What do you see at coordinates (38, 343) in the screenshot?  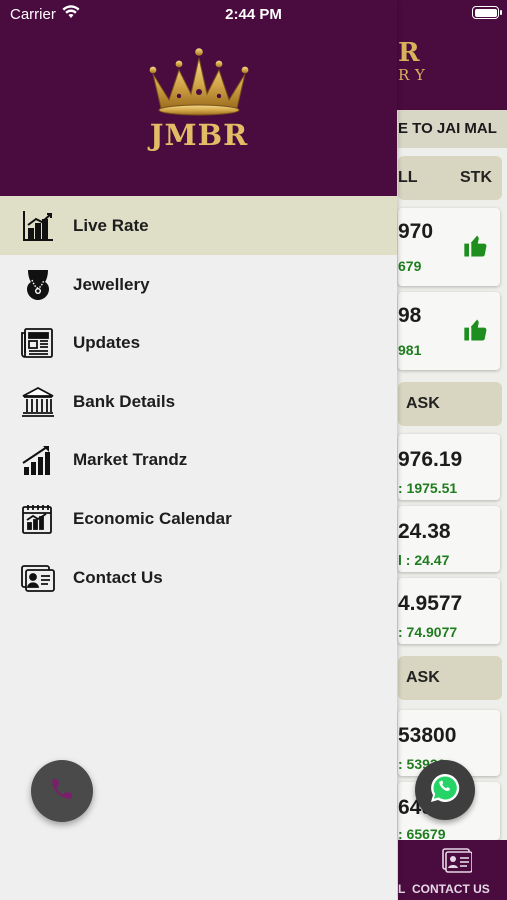 I see `newspaper-icon` at bounding box center [38, 343].